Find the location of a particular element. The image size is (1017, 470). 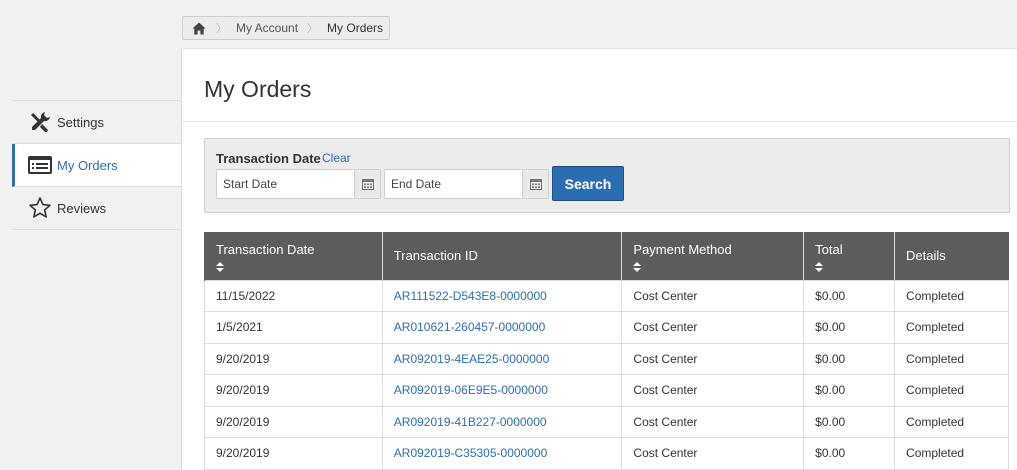

start-date-group is located at coordinates (298, 184).